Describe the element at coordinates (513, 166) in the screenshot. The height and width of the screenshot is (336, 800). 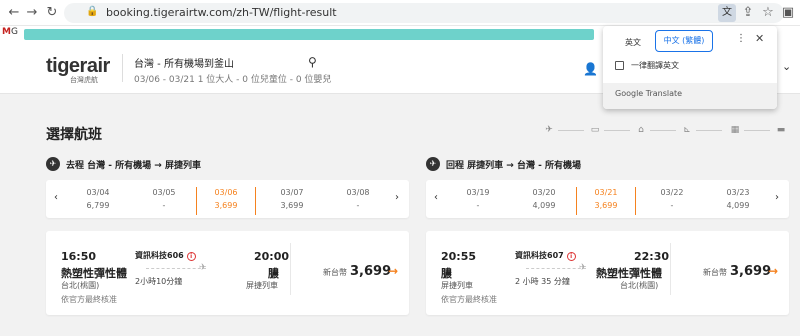
I see `inbound-heading: 回程 屏捷列車 → 台灣 - 所有機場` at that location.